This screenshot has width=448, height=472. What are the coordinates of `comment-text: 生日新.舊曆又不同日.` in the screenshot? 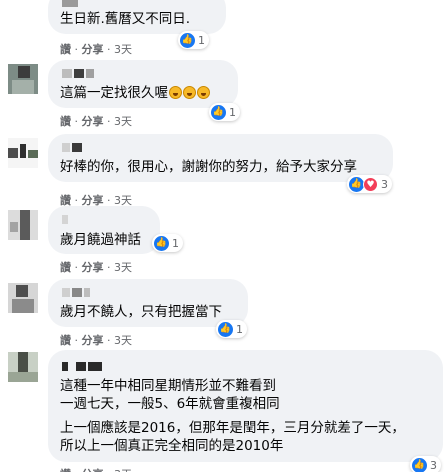 It's located at (125, 19).